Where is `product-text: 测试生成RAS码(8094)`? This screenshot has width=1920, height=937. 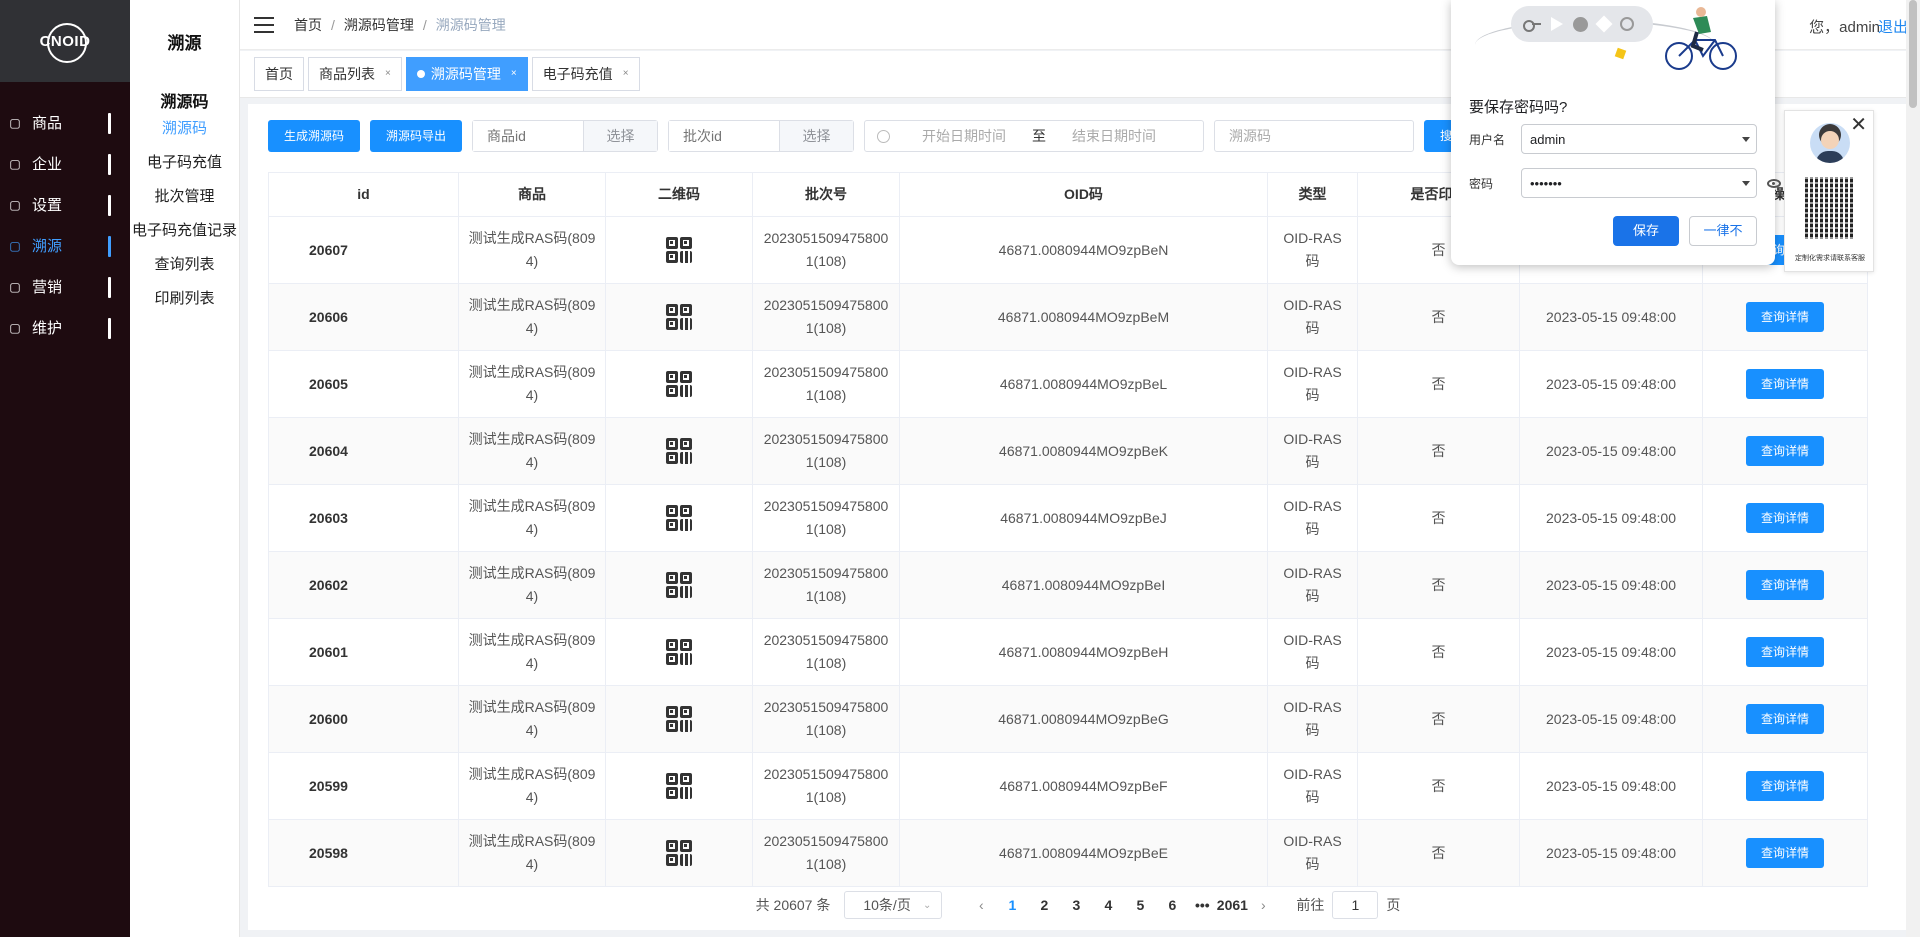 product-text: 测试生成RAS码(8094) is located at coordinates (532, 517).